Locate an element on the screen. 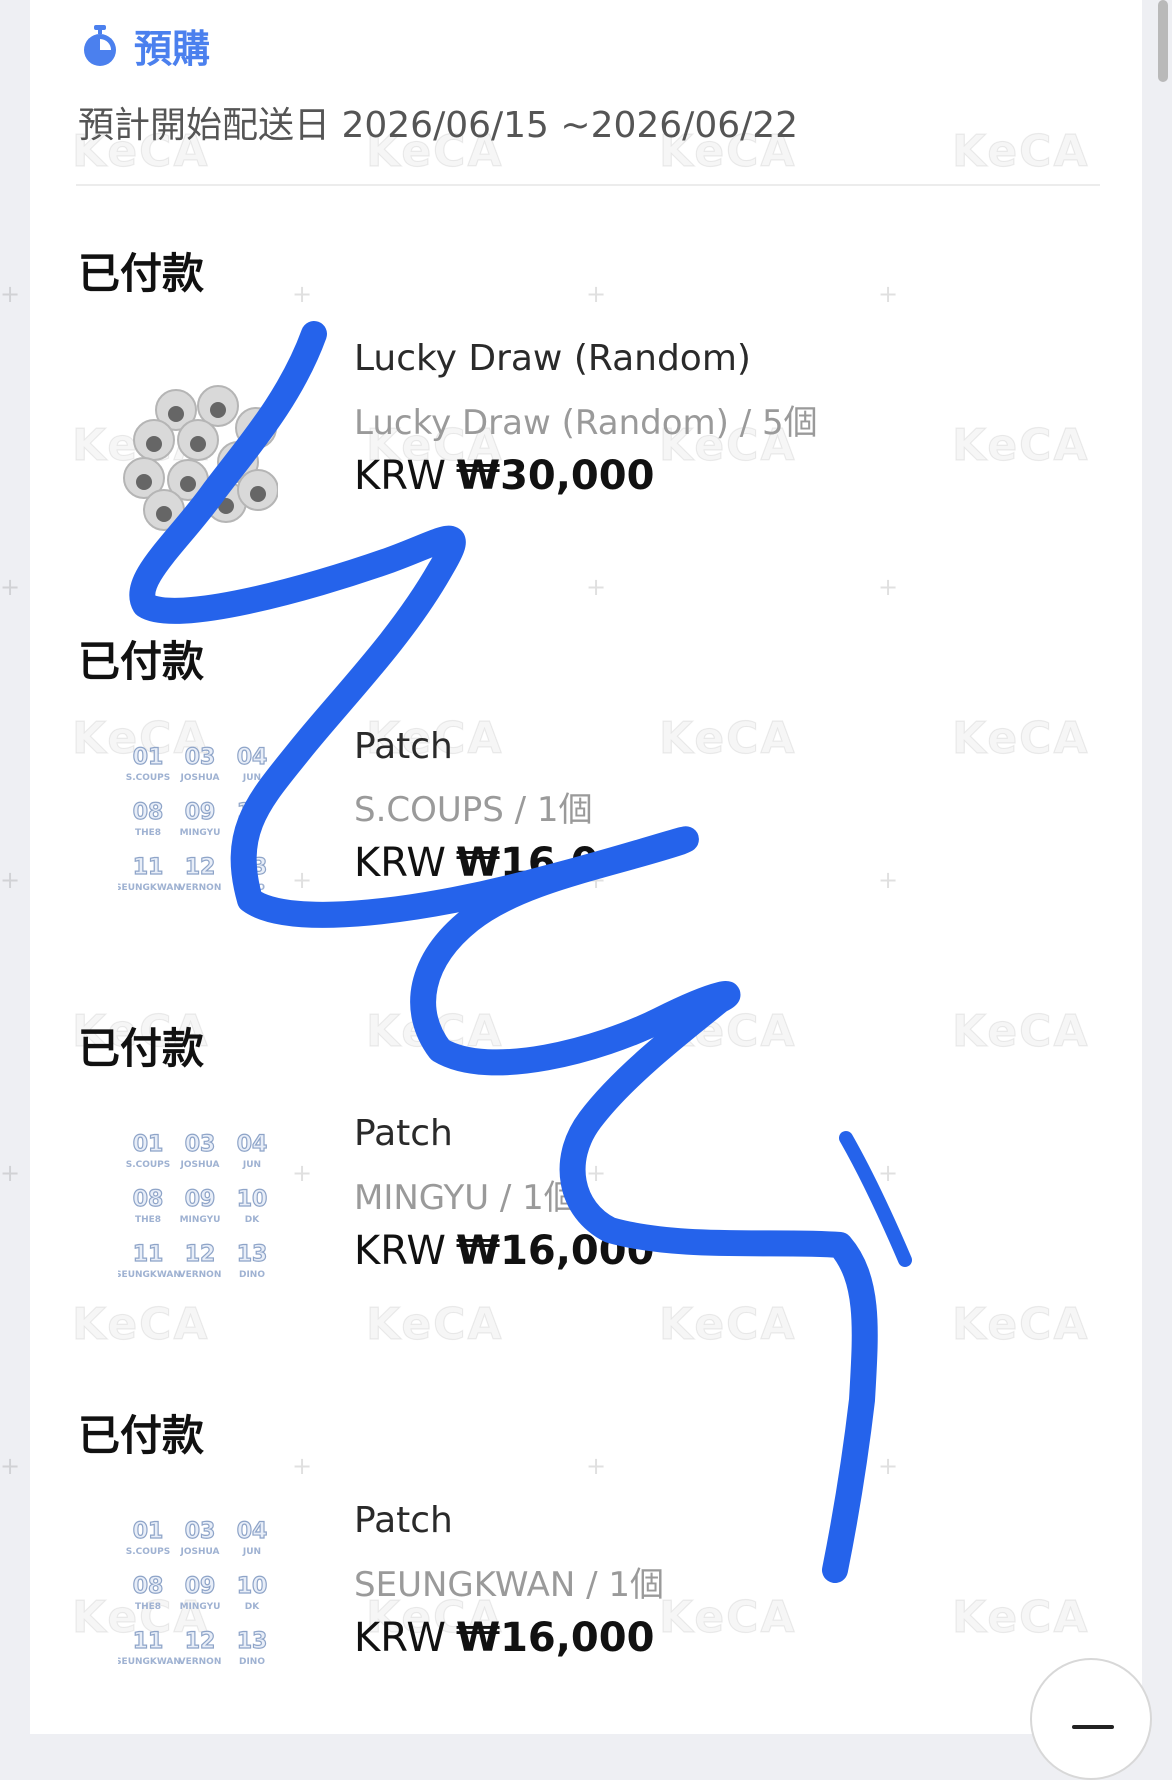  preorder-title: 預購 is located at coordinates (172, 49).